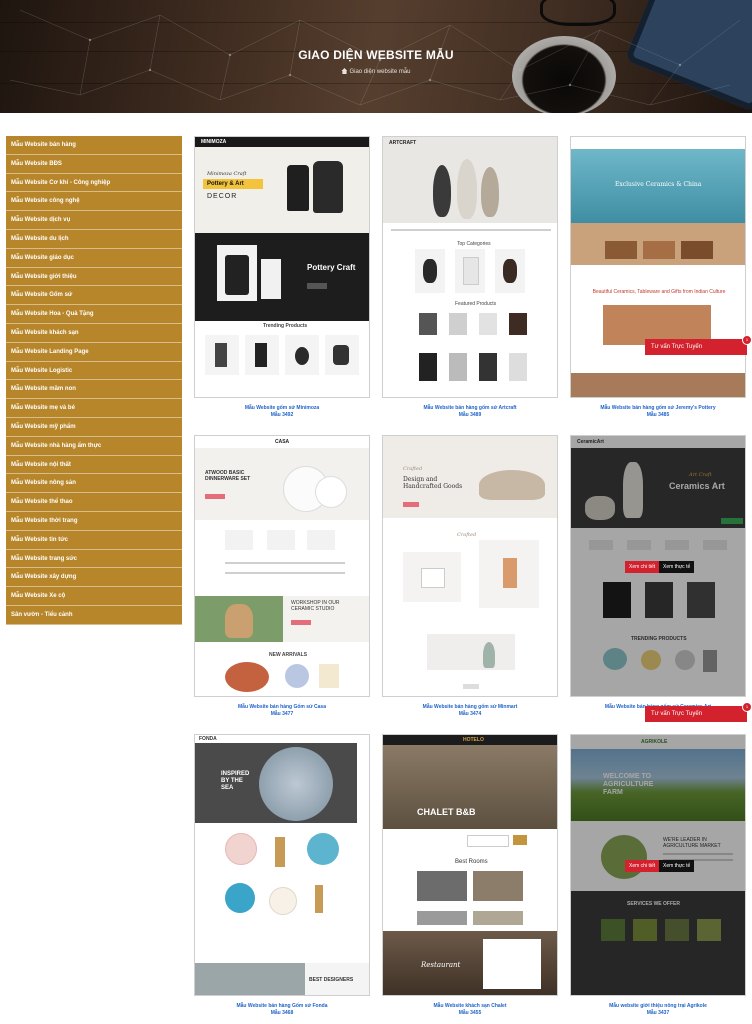 The width and height of the screenshot is (752, 1024). I want to click on template-id: Mẫu 3437, so click(658, 1013).